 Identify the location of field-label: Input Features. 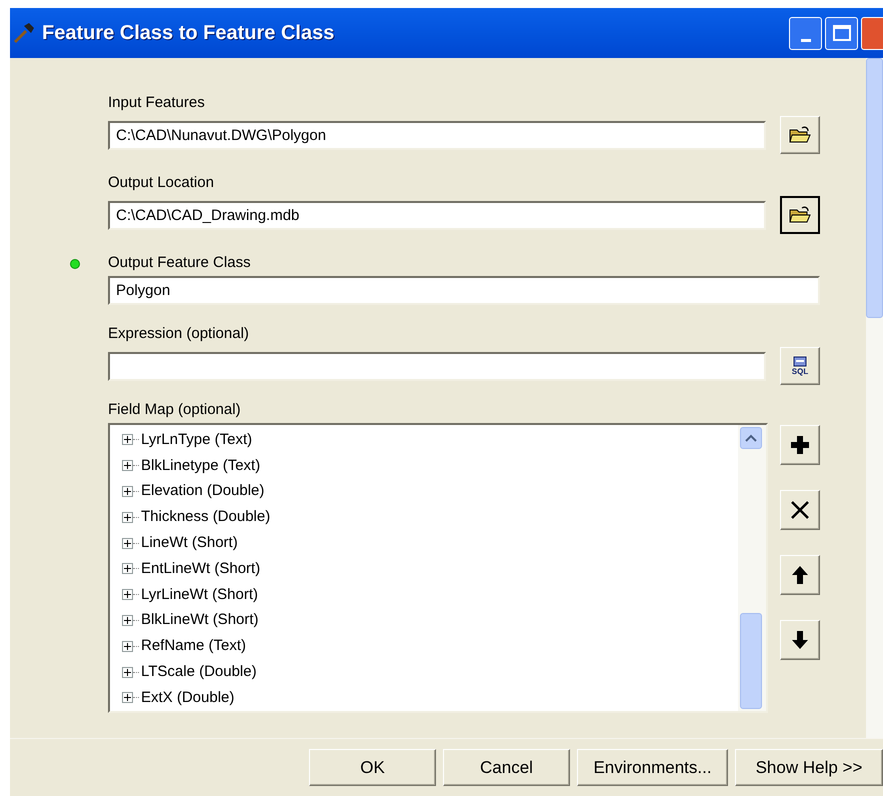
(157, 103).